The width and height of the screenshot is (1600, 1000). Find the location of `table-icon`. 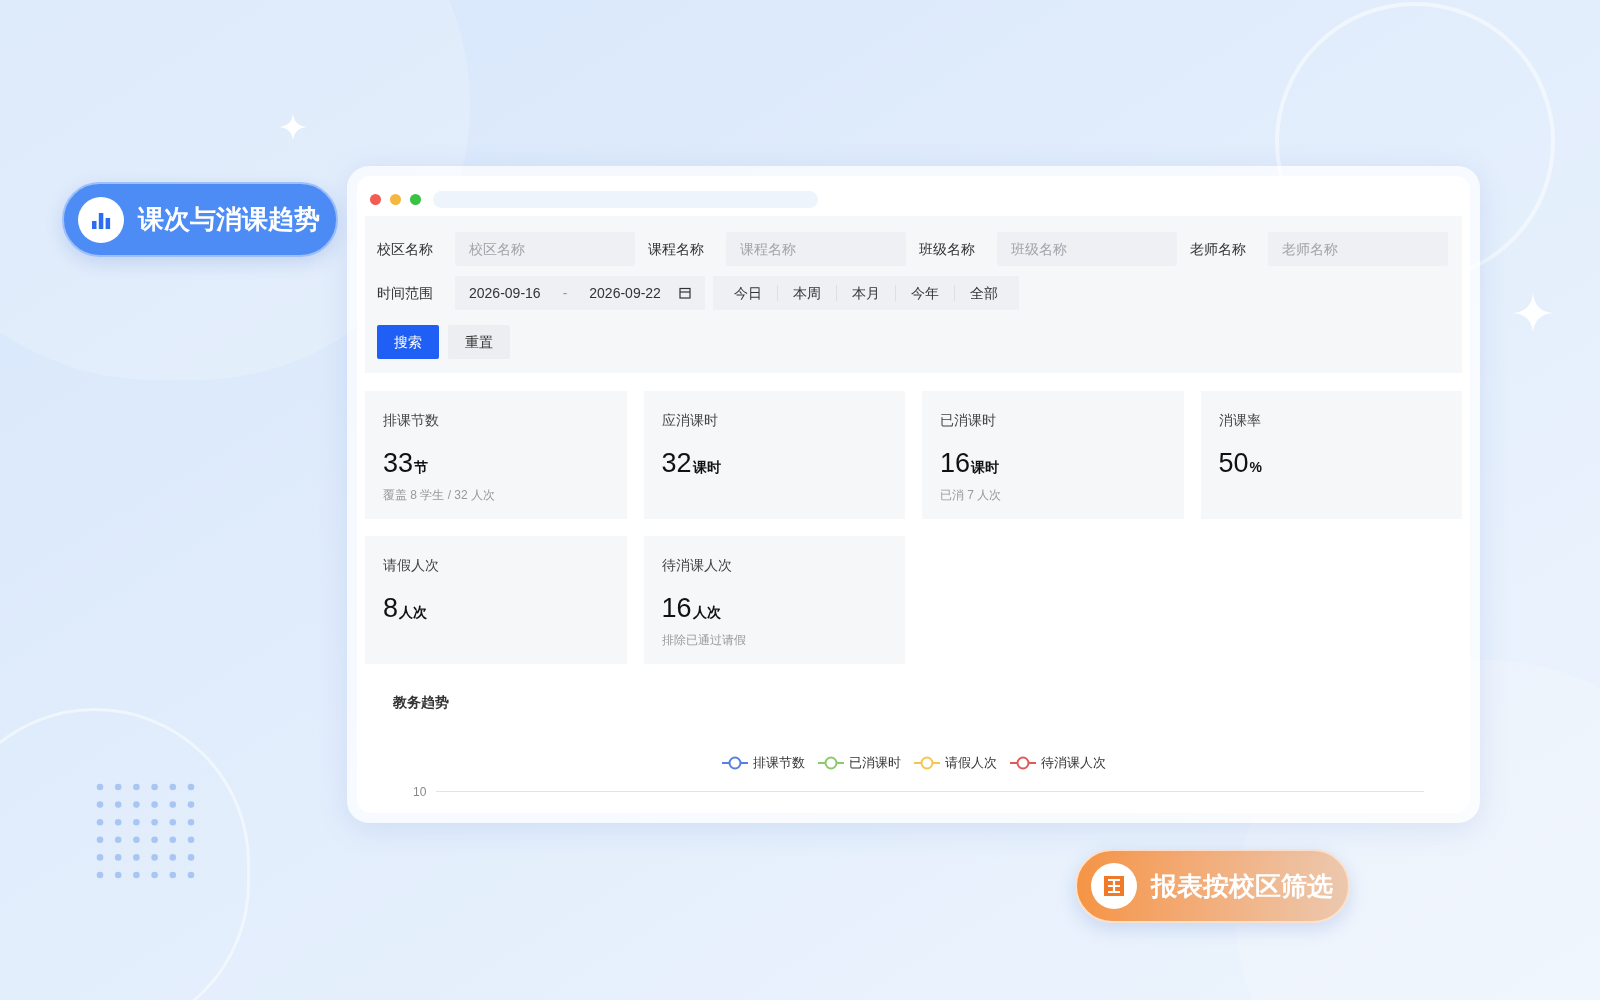

table-icon is located at coordinates (1114, 886).